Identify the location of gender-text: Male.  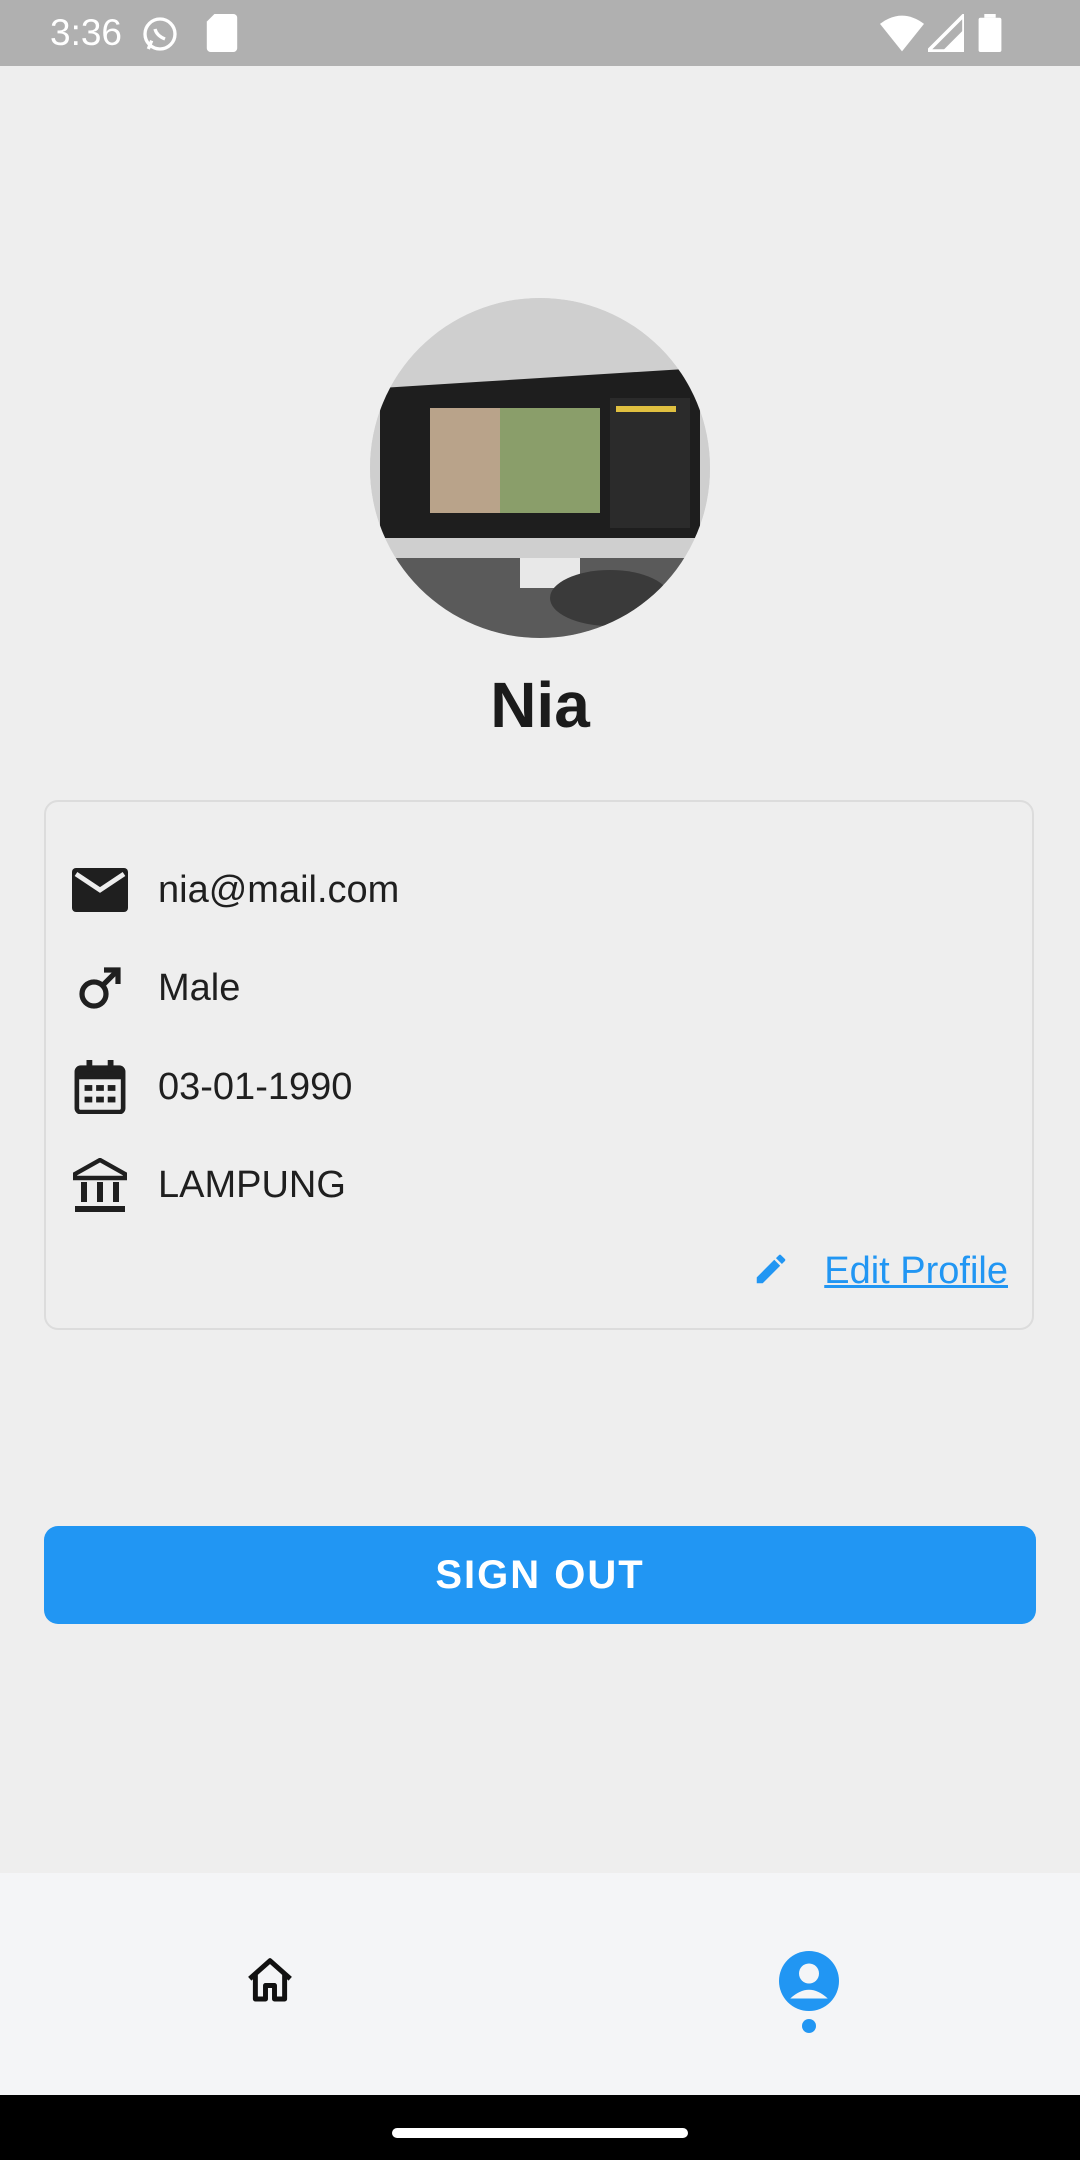
(199, 987).